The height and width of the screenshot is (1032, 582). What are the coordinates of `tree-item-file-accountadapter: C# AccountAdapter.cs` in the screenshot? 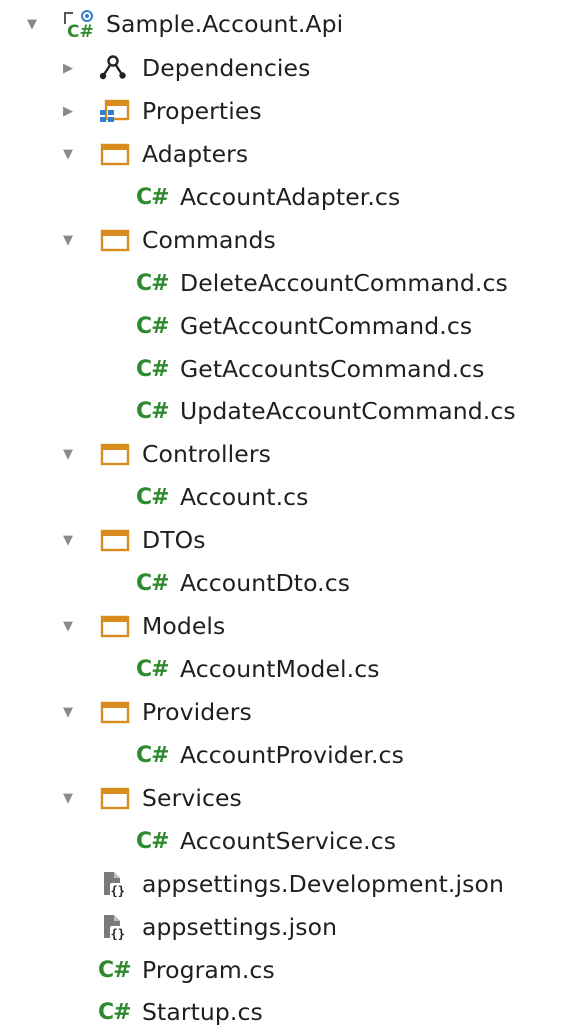 It's located at (268, 197).